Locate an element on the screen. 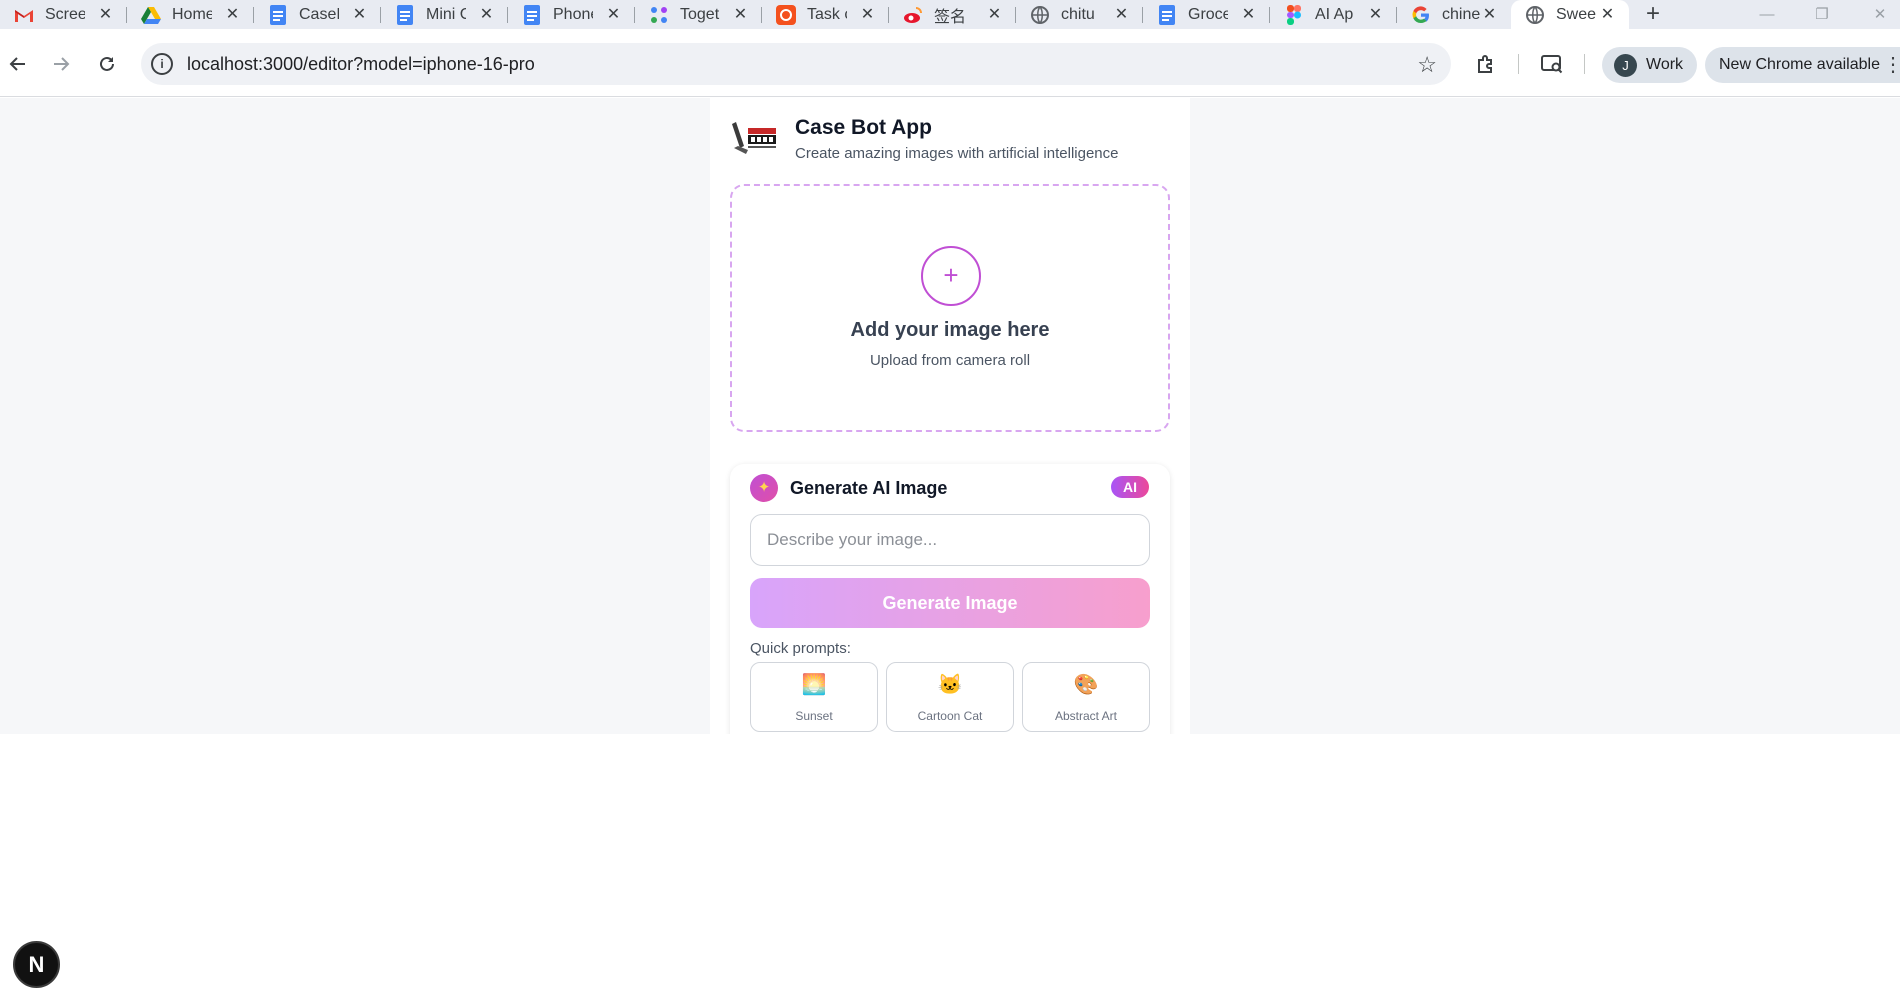  browser-tab: Task c ✕ is located at coordinates (825, 14).